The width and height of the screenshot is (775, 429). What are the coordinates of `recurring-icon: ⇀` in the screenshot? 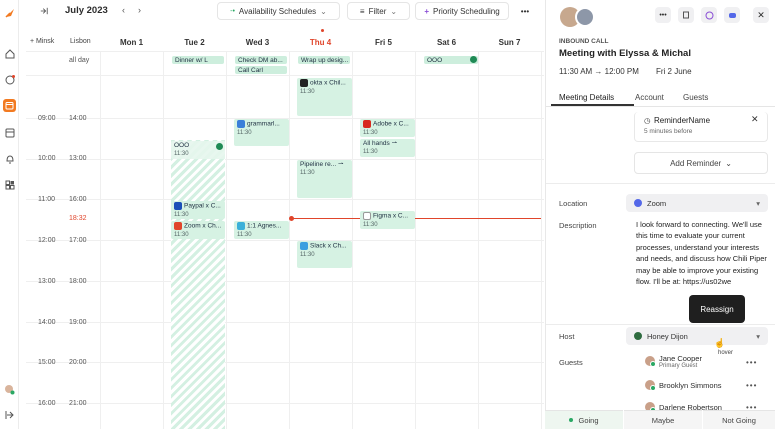 It's located at (394, 143).